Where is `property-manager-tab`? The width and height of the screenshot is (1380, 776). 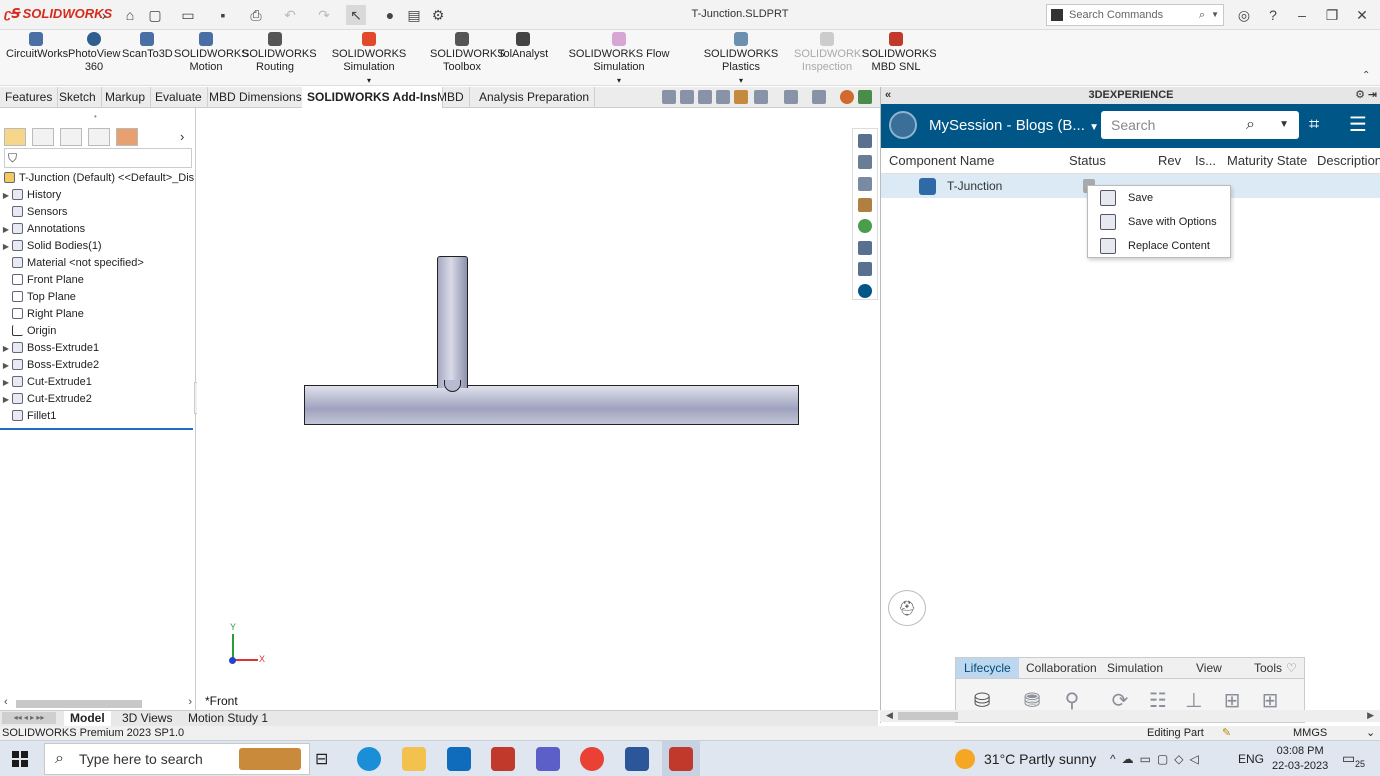
property-manager-tab is located at coordinates (43, 137).